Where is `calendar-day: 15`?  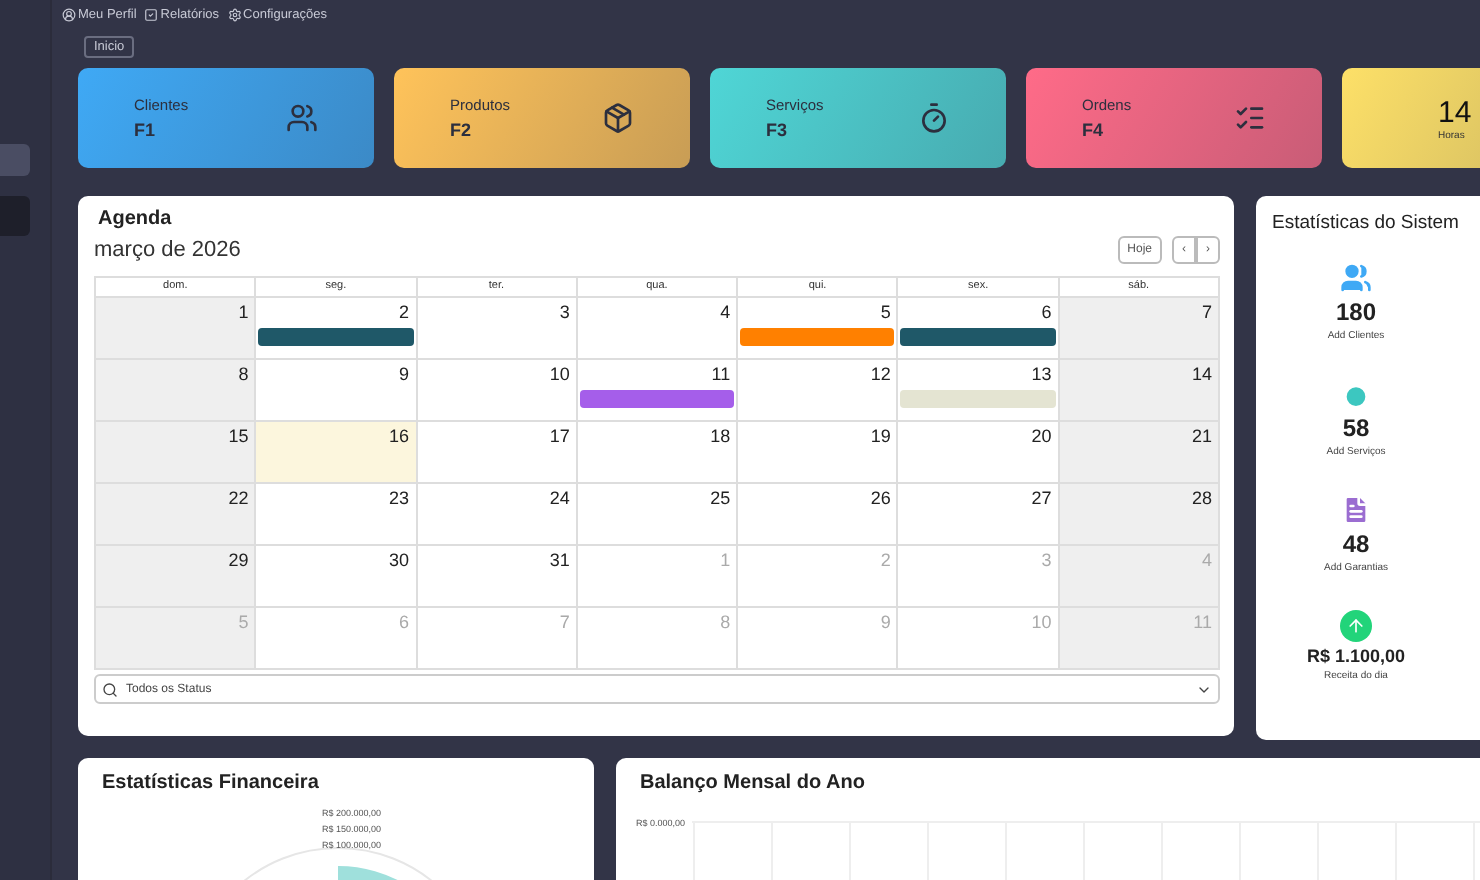 calendar-day: 15 is located at coordinates (176, 453).